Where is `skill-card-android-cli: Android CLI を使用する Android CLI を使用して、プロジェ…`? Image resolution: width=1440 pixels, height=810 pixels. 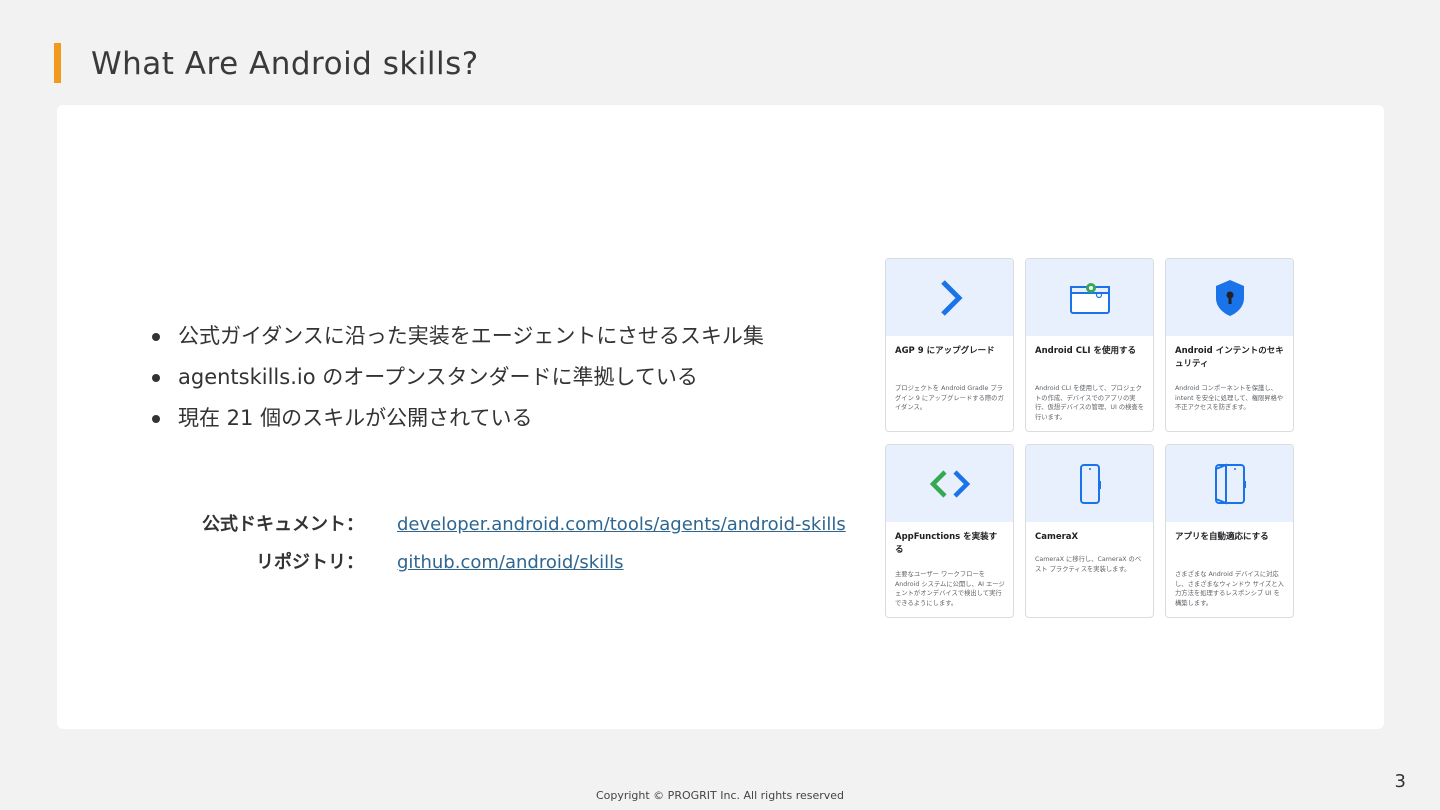
skill-card-android-cli: Android CLI を使用する Android CLI を使用して、プロジェ… is located at coordinates (1089, 345).